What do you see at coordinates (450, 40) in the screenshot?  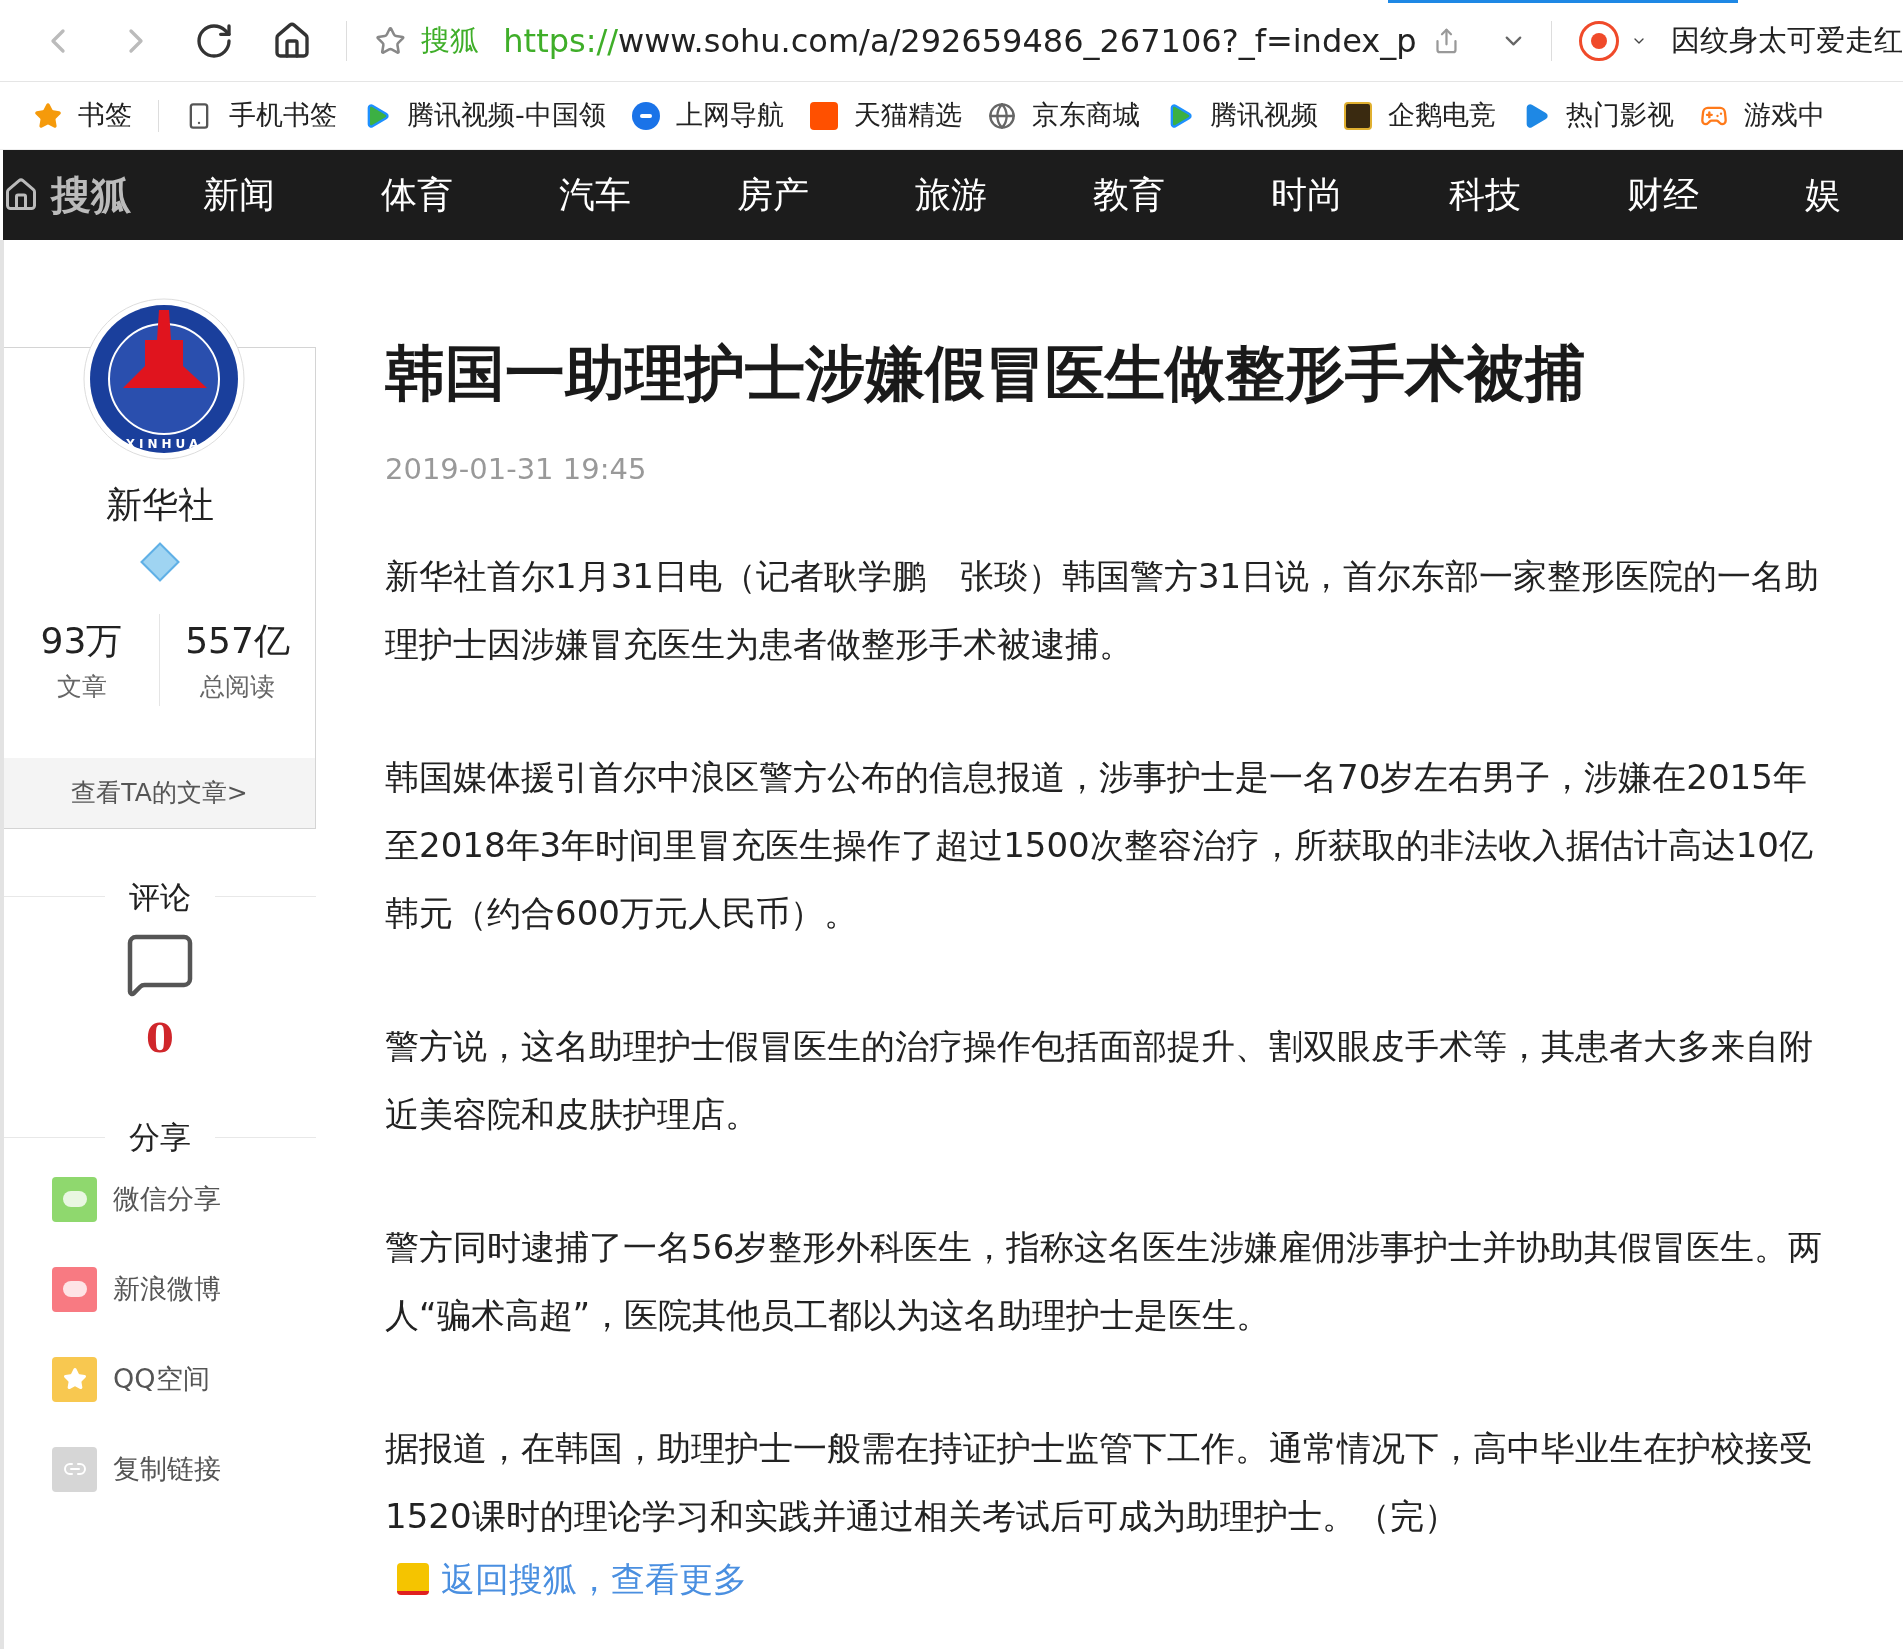 I see `site-label: 搜狐` at bounding box center [450, 40].